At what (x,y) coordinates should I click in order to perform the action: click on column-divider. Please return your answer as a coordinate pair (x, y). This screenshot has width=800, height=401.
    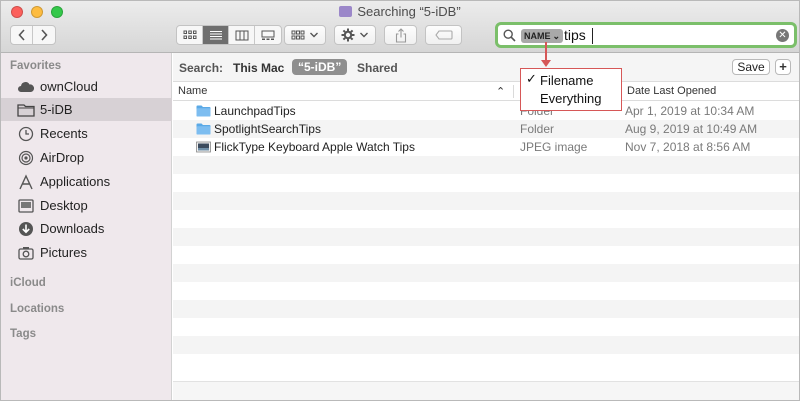
    Looking at the image, I should click on (513, 91).